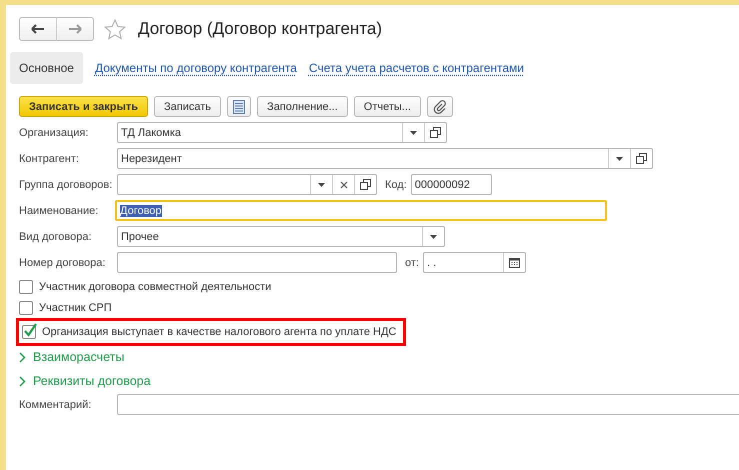 Image resolution: width=739 pixels, height=470 pixels. Describe the element at coordinates (344, 184) in the screenshot. I see `close-icon` at that location.